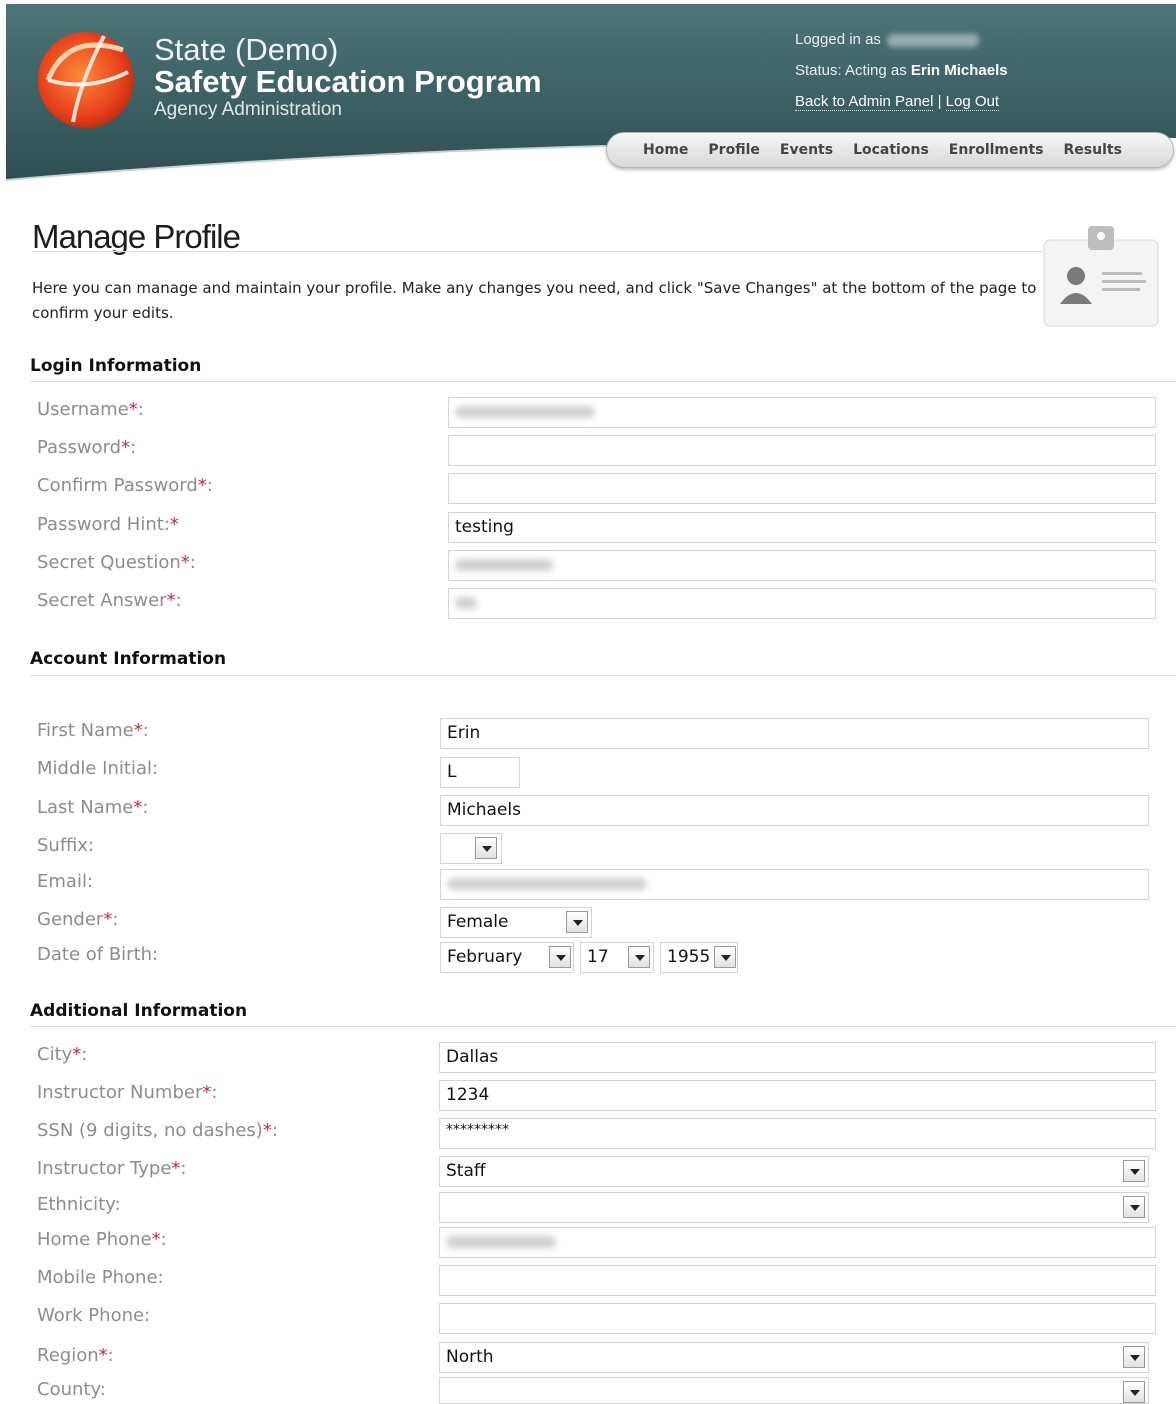 This screenshot has height=1404, width=1176. Describe the element at coordinates (603, 1026) in the screenshot. I see `section-additional-divider` at that location.